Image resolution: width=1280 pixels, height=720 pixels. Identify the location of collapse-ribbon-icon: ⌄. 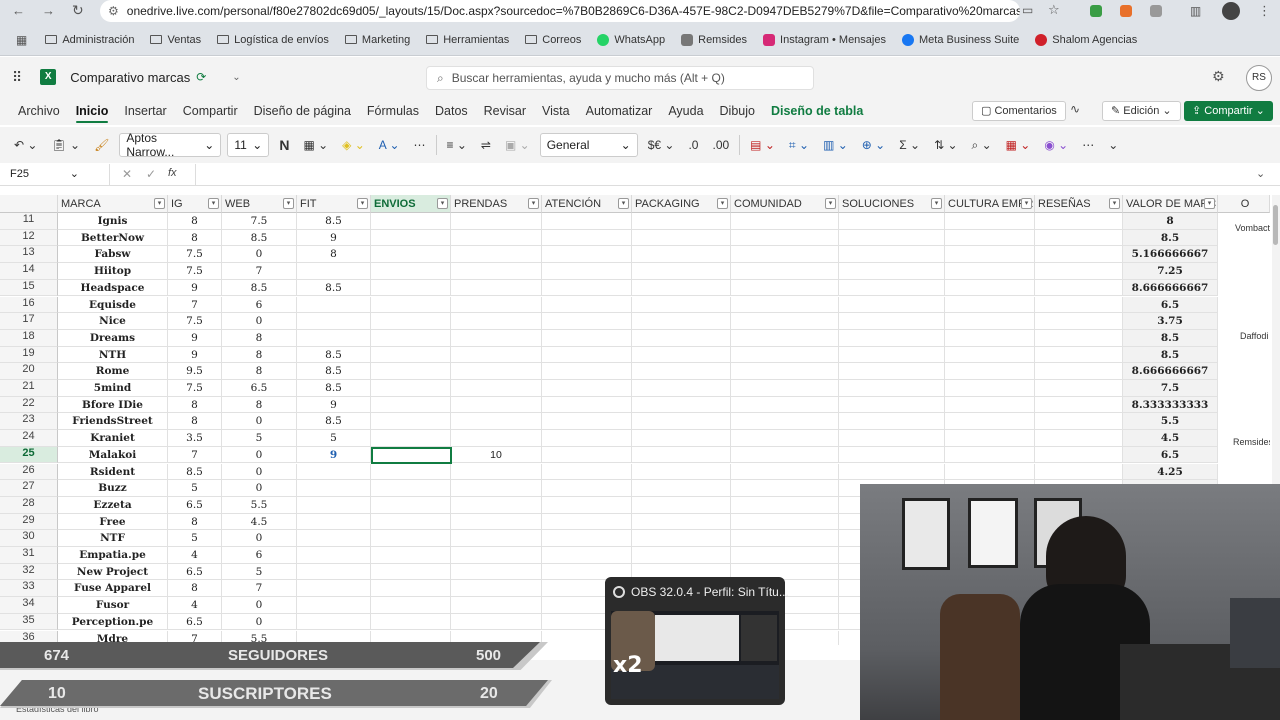
(1113, 145).